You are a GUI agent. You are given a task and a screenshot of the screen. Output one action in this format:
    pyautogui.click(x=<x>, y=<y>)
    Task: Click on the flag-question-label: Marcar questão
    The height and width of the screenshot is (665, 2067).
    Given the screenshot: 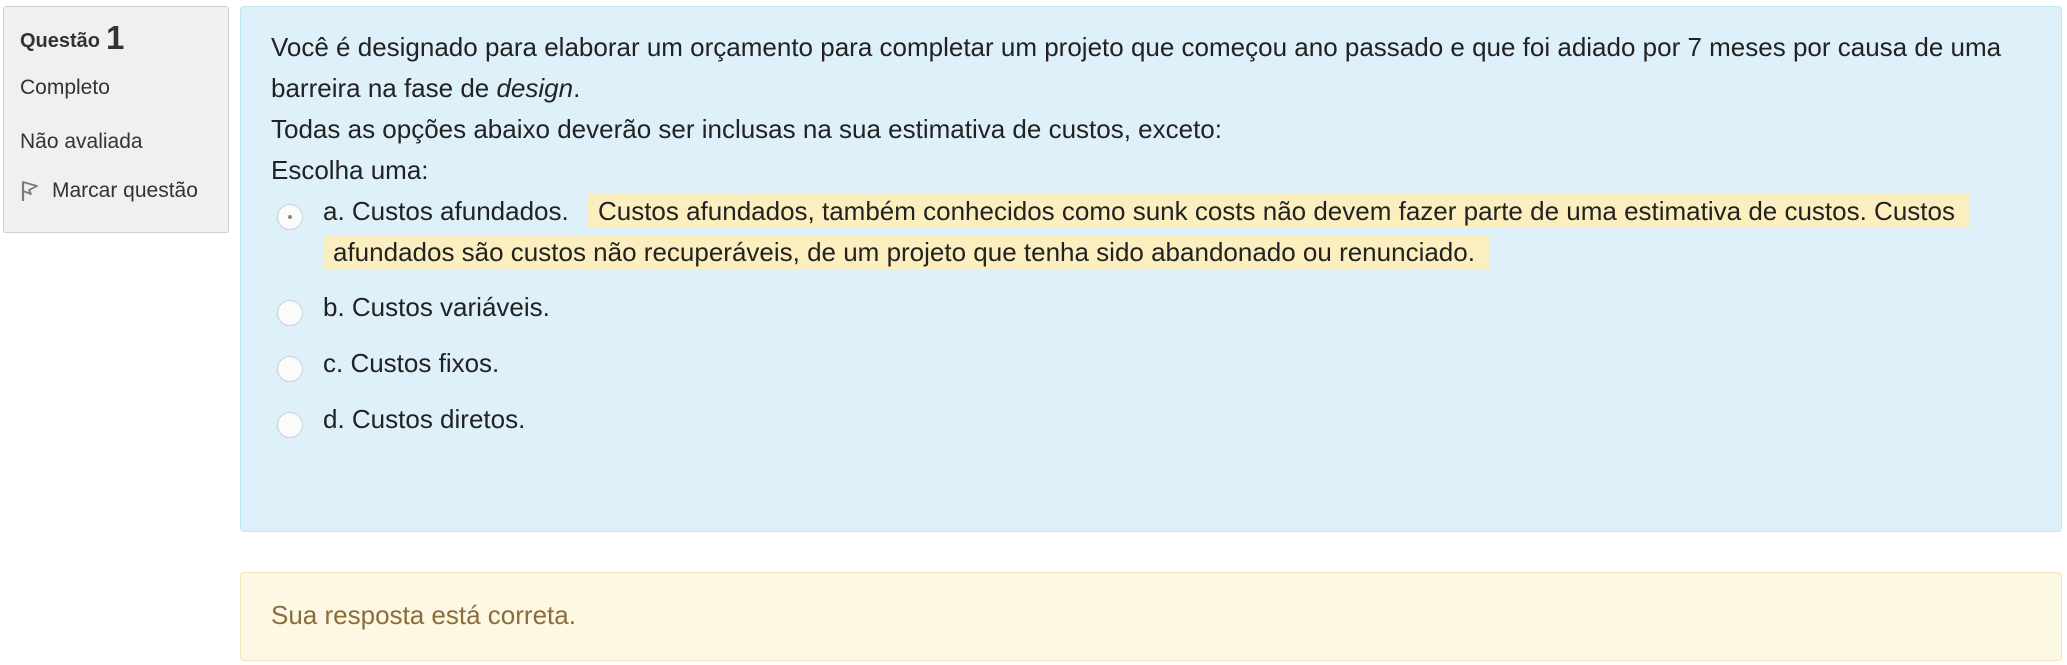 What is the action you would take?
    pyautogui.click(x=125, y=190)
    